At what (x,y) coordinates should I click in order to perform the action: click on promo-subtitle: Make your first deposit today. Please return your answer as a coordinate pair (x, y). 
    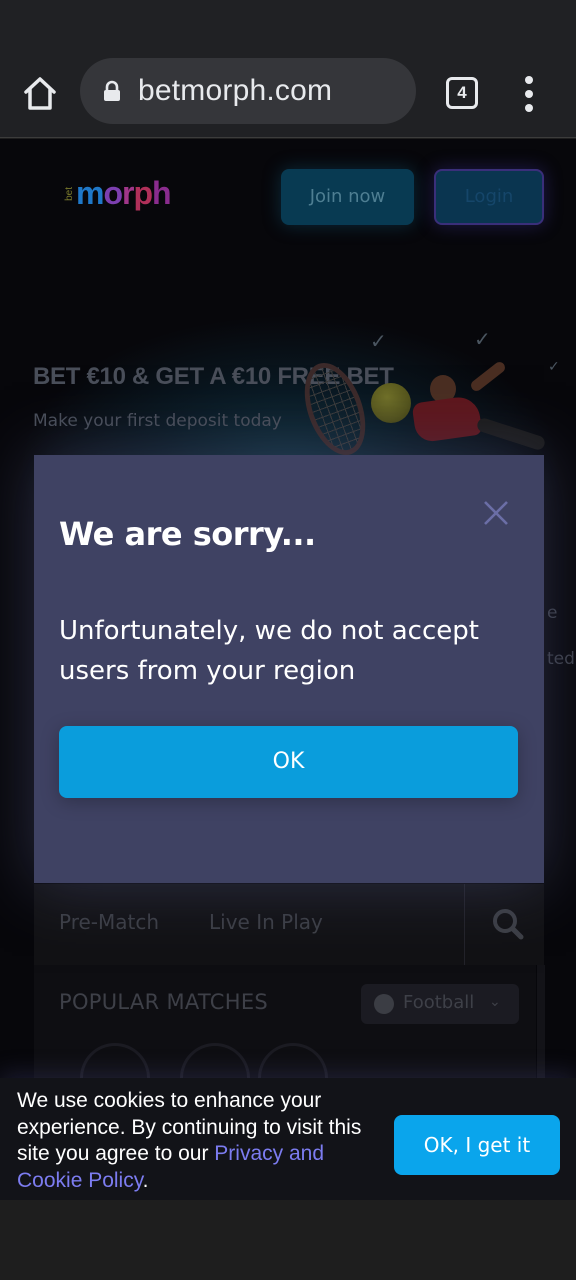
    Looking at the image, I should click on (157, 421).